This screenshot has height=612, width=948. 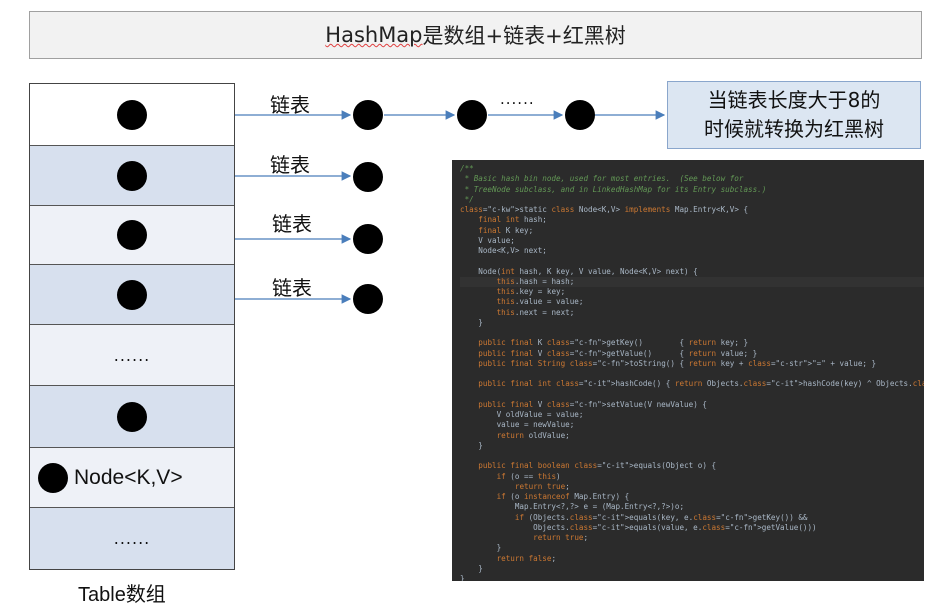 What do you see at coordinates (467, 199) in the screenshot?
I see `code-line: */` at bounding box center [467, 199].